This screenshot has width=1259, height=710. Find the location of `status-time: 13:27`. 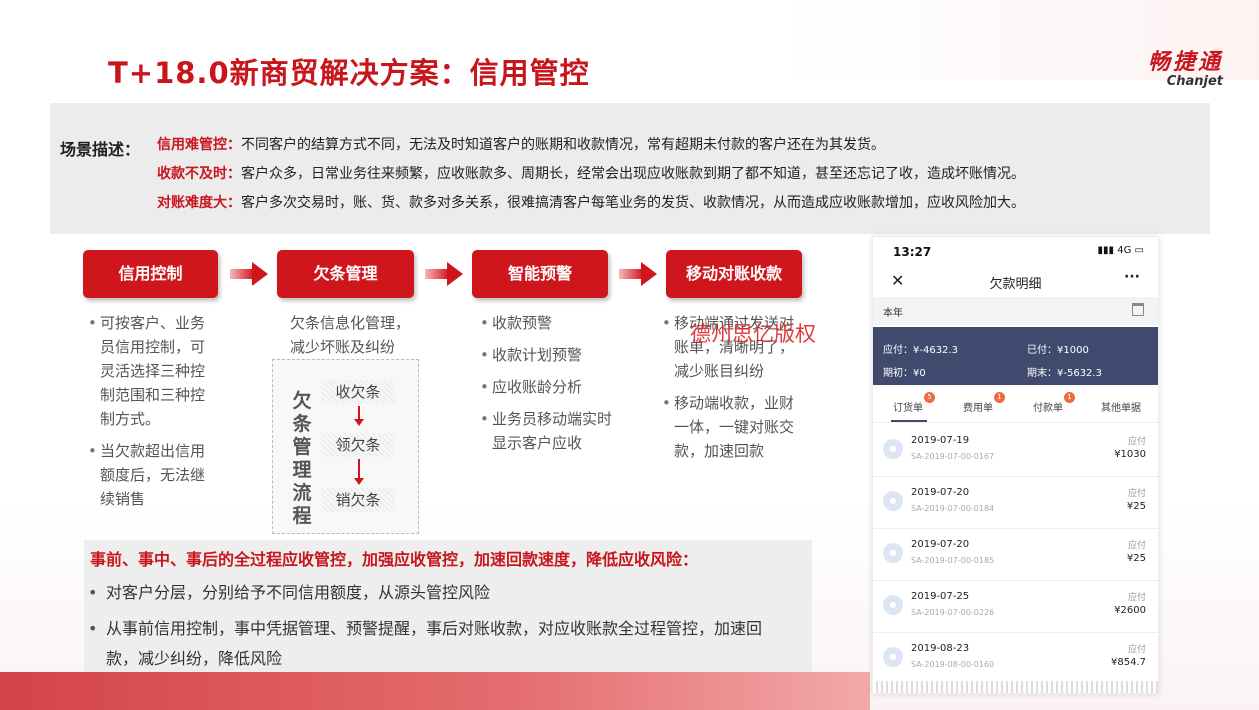

status-time: 13:27 is located at coordinates (912, 252).